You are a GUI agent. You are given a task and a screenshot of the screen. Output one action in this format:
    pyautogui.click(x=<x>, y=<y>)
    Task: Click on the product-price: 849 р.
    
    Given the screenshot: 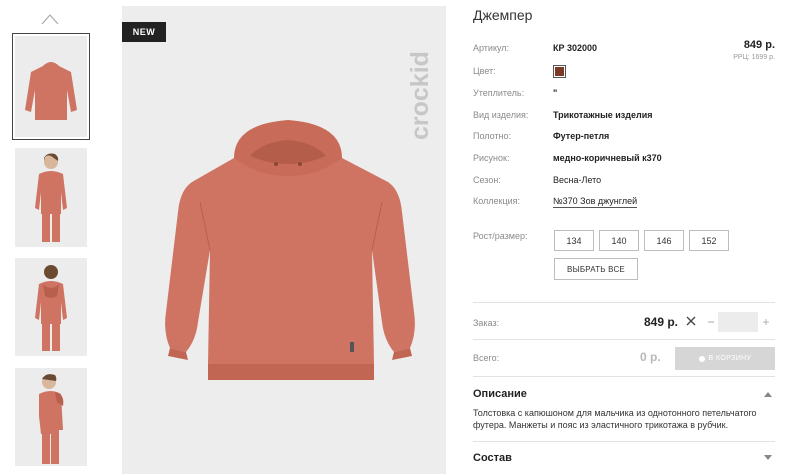 What is the action you would take?
    pyautogui.click(x=759, y=45)
    